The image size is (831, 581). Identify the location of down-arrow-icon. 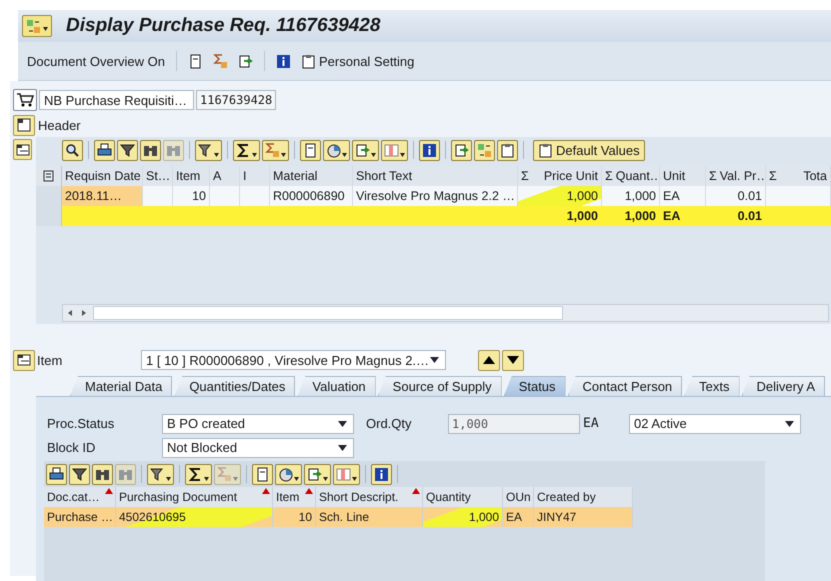
(513, 360).